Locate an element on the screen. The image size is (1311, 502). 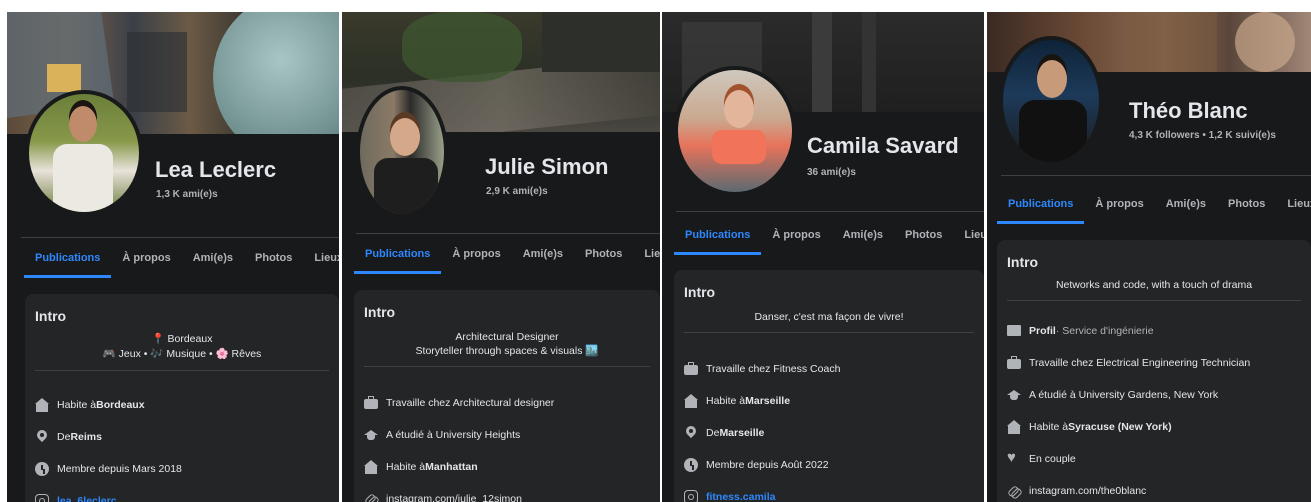
intro-item-website: instagram.com/the0blanc is located at coordinates (1076, 491).